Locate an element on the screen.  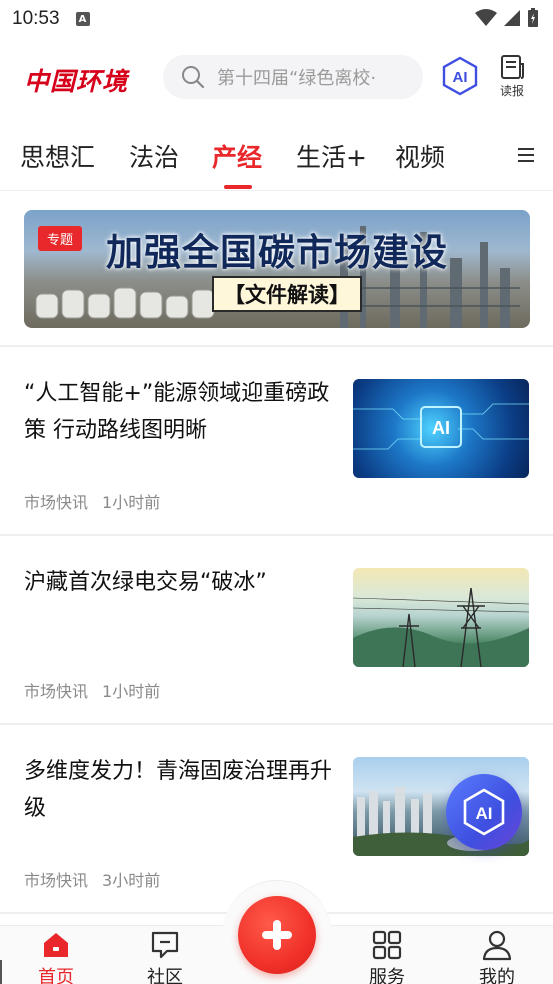
power-tower-illustration is located at coordinates (441, 627).